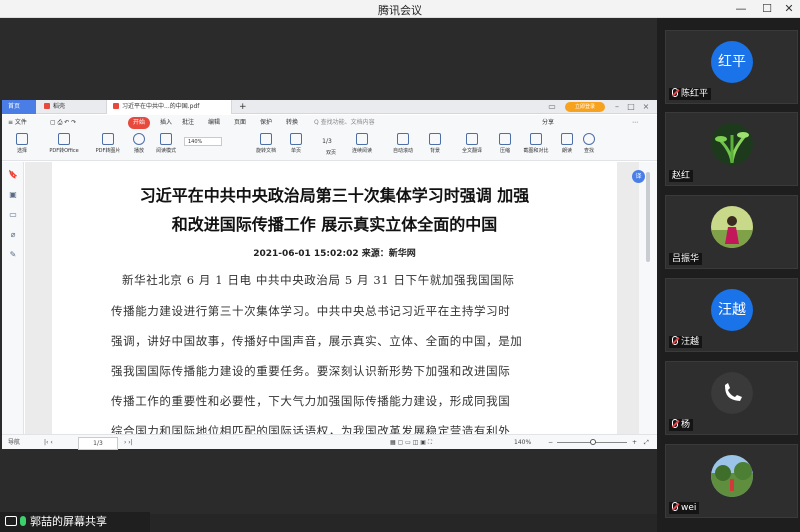 The image size is (800, 532). What do you see at coordinates (108, 139) in the screenshot?
I see `image-icon` at bounding box center [108, 139].